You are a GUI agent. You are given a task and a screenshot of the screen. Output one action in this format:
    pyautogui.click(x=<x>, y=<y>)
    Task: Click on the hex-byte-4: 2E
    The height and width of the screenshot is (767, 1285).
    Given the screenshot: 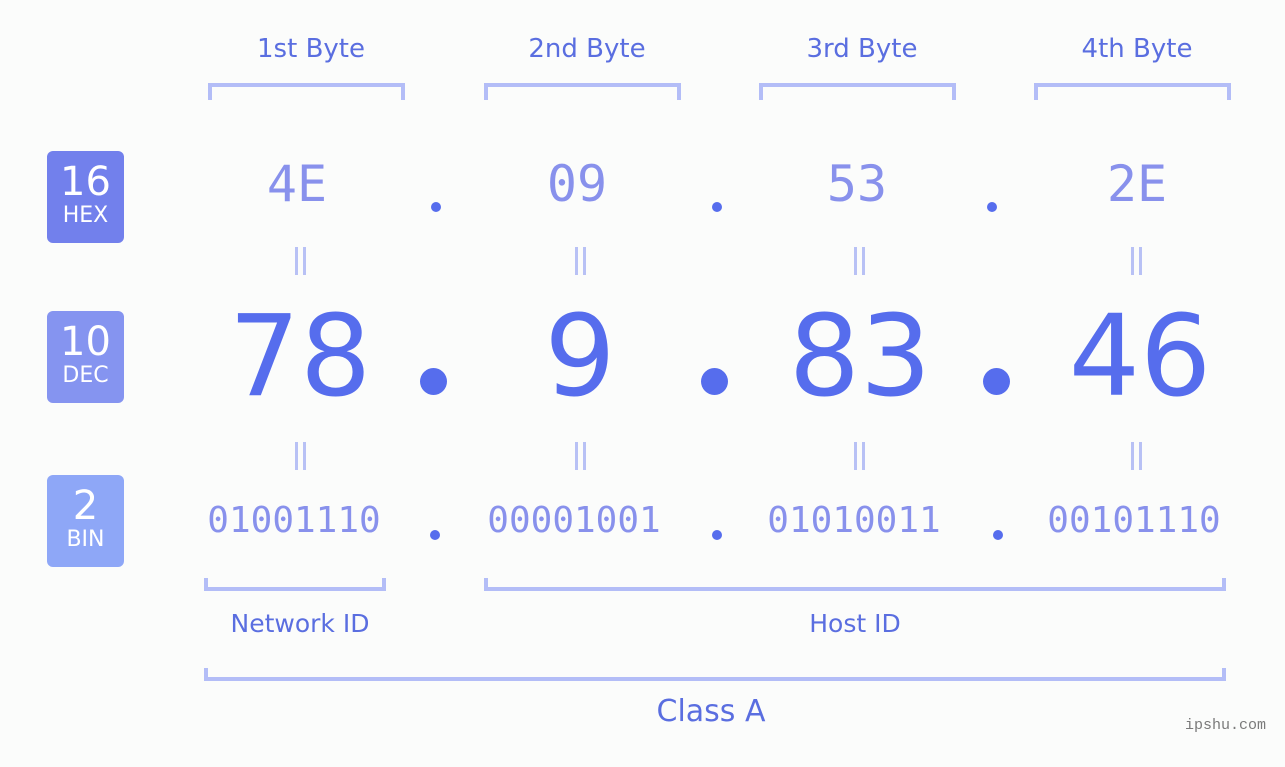 What is the action you would take?
    pyautogui.click(x=1137, y=184)
    